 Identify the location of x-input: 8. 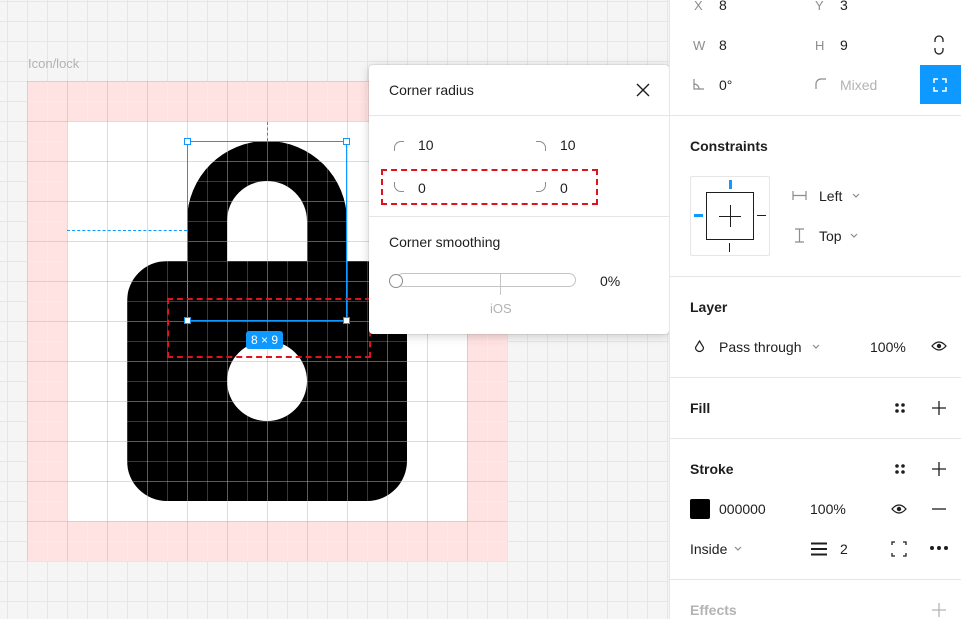
(723, 6).